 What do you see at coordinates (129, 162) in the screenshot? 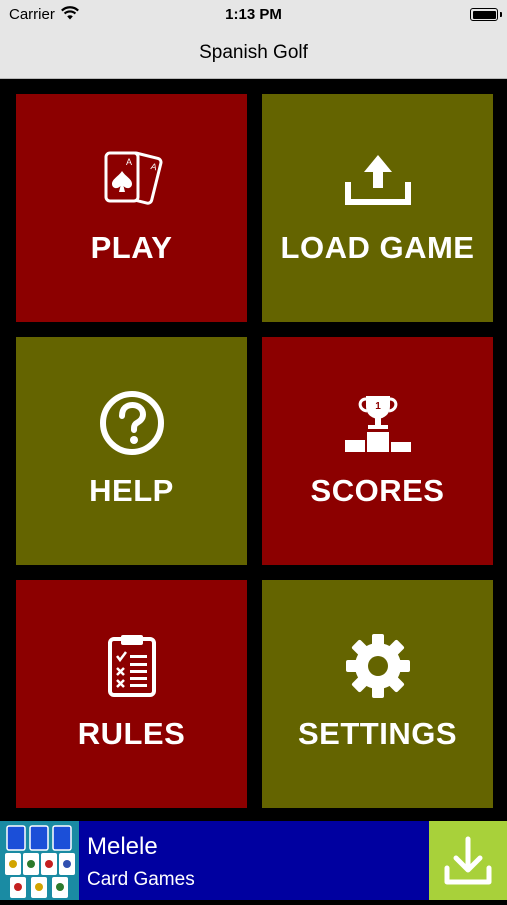
I see `svg-text: A` at bounding box center [129, 162].